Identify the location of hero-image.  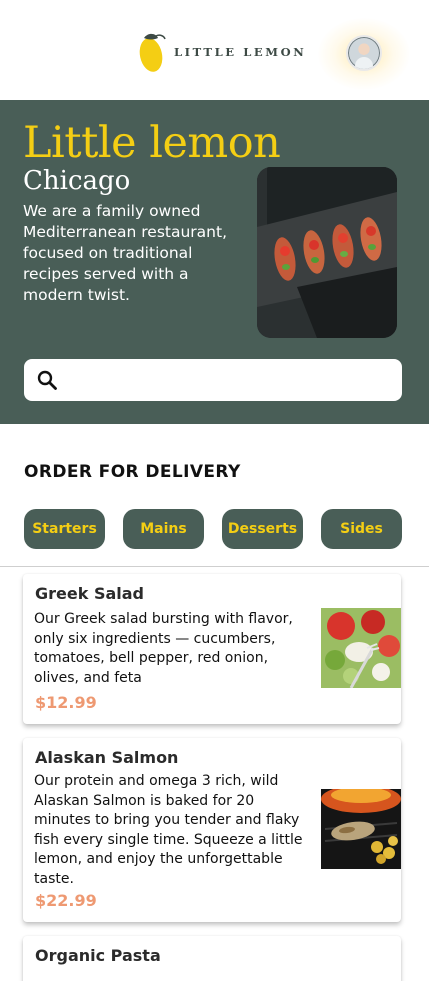
(327, 252).